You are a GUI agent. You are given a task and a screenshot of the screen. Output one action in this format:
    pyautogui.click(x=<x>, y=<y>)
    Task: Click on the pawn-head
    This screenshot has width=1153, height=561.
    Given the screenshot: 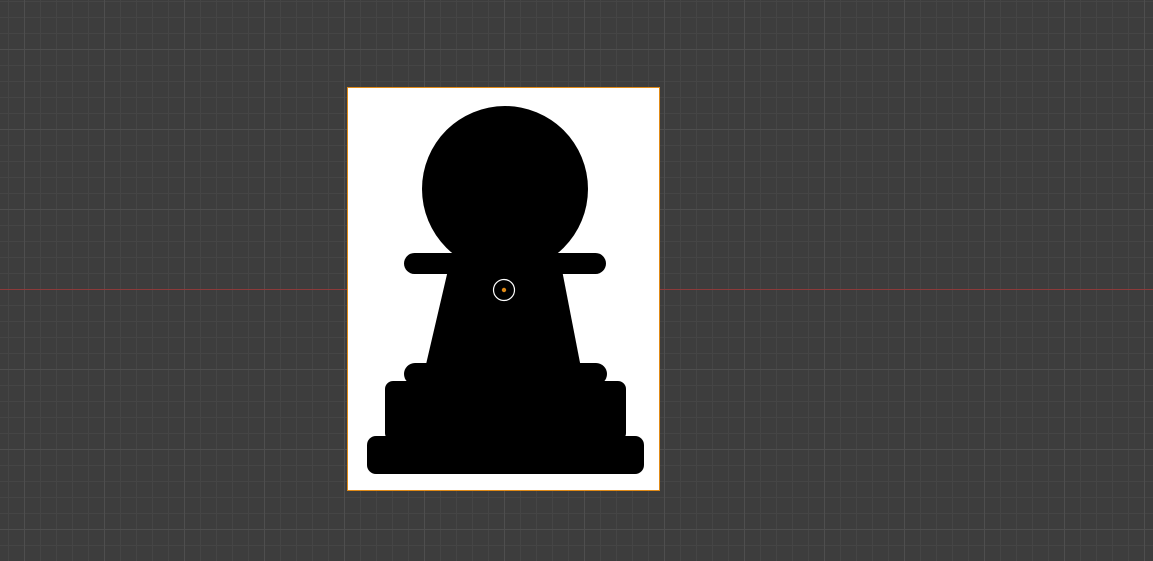 What is the action you would take?
    pyautogui.click(x=505, y=189)
    